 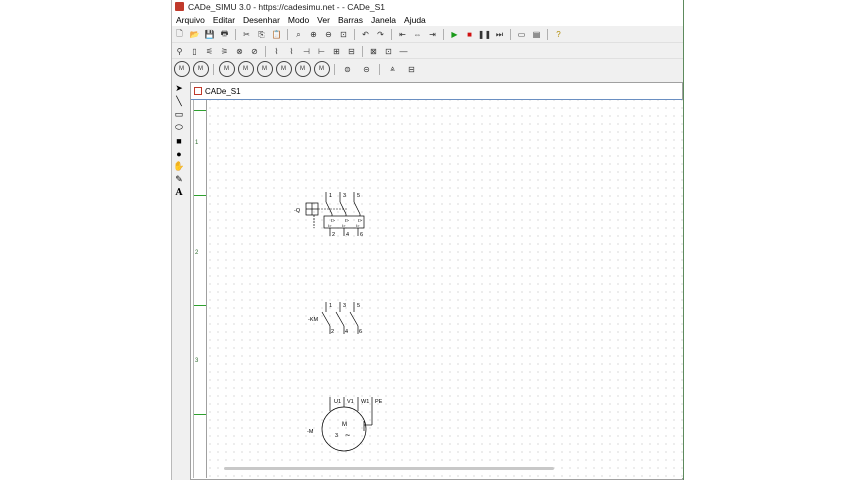 What do you see at coordinates (336, 51) in the screenshot?
I see `component-tool-icon: ⊞` at bounding box center [336, 51].